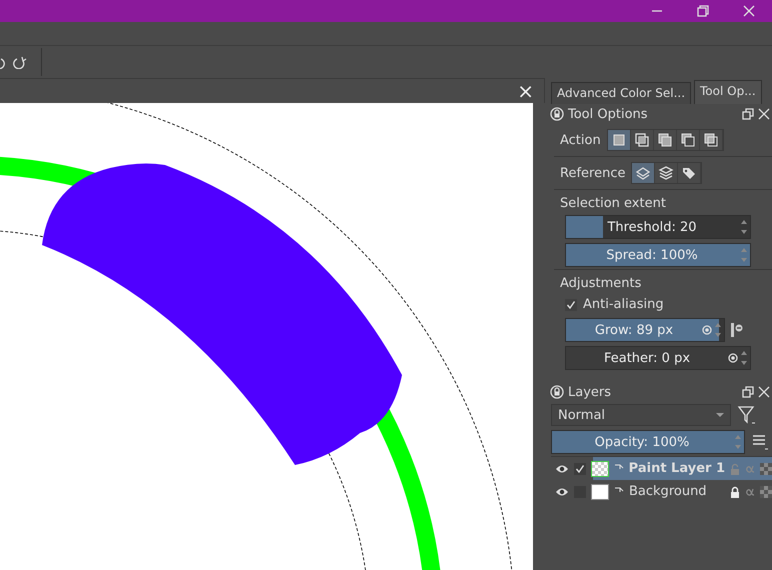 This screenshot has height=570, width=772. What do you see at coordinates (600, 284) in the screenshot?
I see `section-title: Adjustments` at bounding box center [600, 284].